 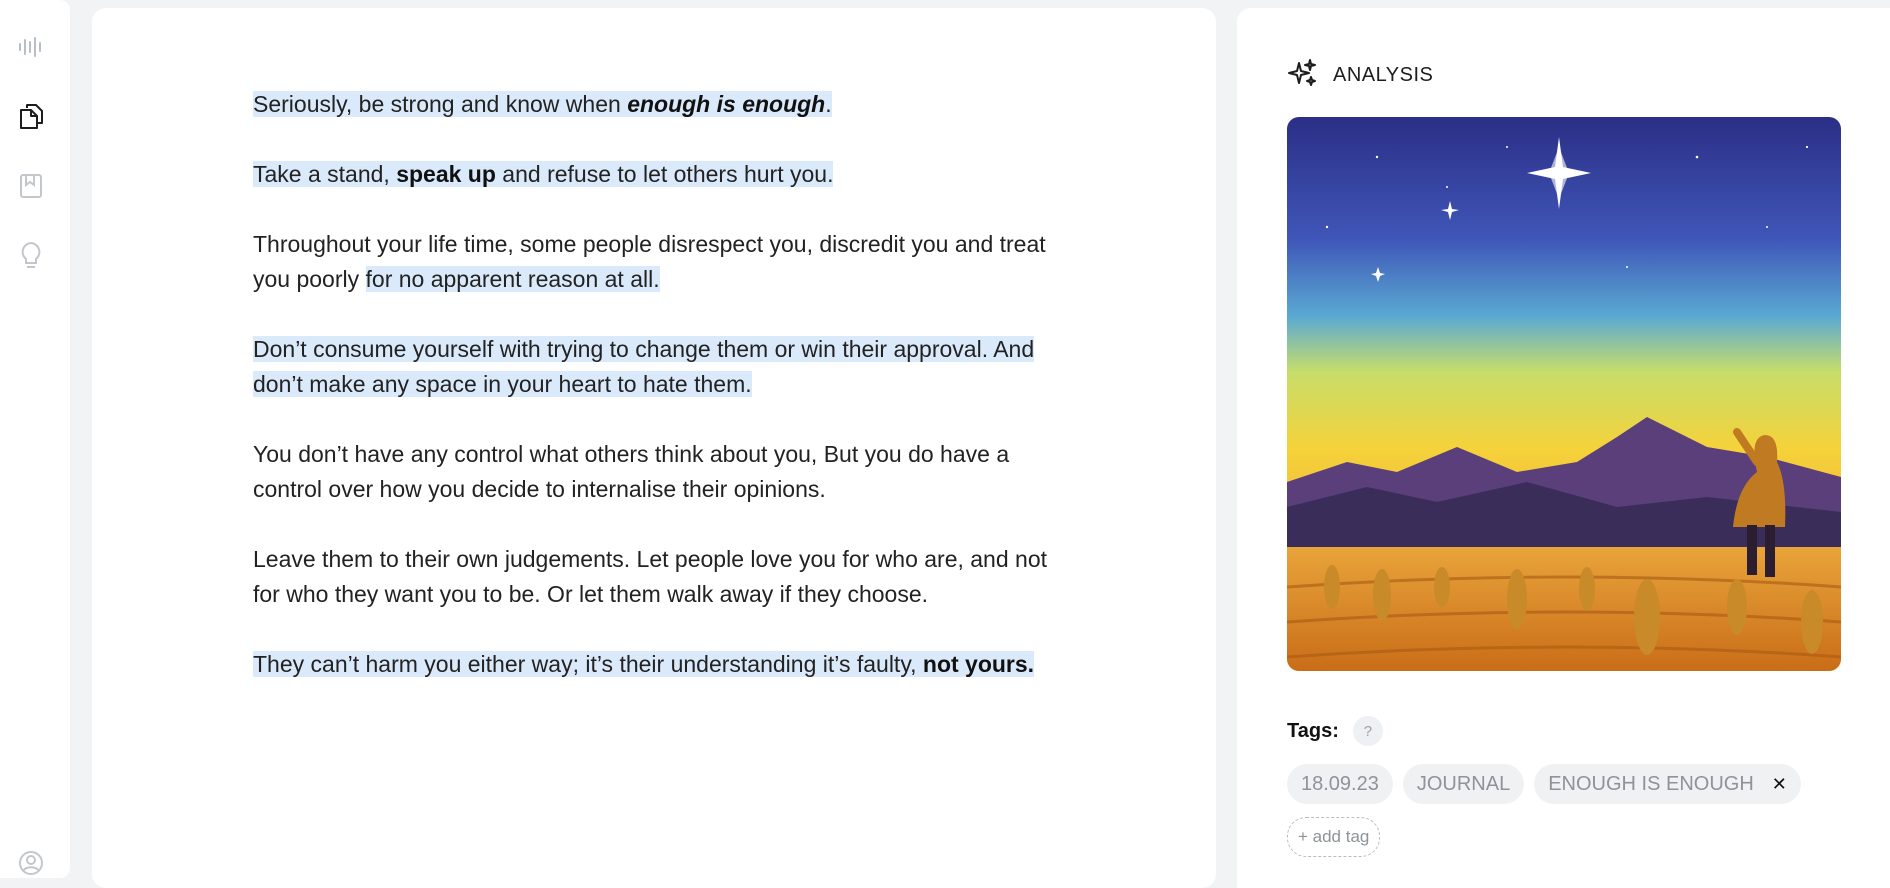 What do you see at coordinates (1383, 75) in the screenshot?
I see `analysis-title: ANALYSIS` at bounding box center [1383, 75].